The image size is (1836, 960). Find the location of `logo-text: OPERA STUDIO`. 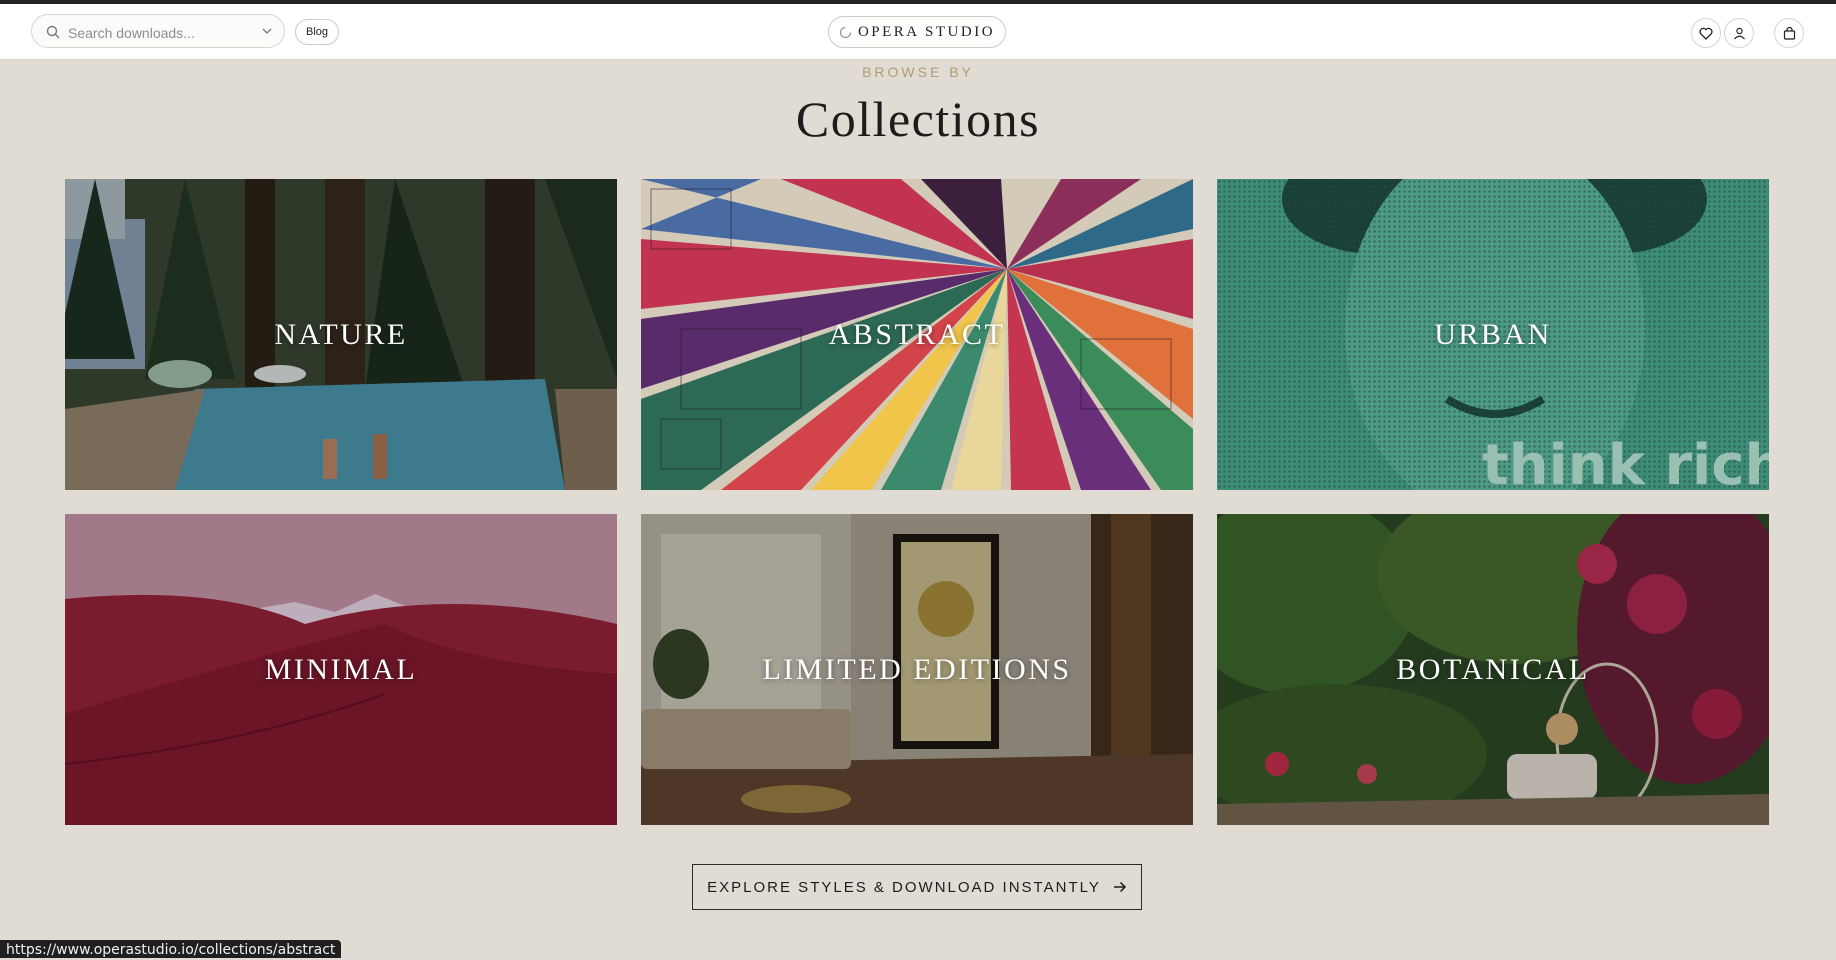

logo-text: OPERA STUDIO is located at coordinates (926, 31).